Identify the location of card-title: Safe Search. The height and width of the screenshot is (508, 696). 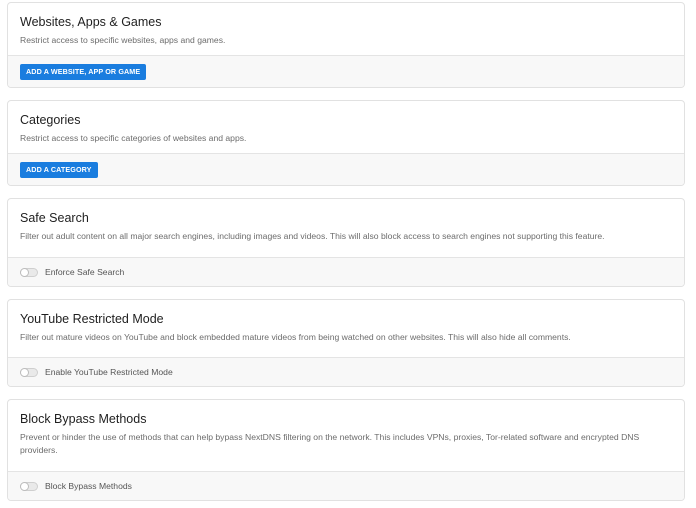
(54, 218).